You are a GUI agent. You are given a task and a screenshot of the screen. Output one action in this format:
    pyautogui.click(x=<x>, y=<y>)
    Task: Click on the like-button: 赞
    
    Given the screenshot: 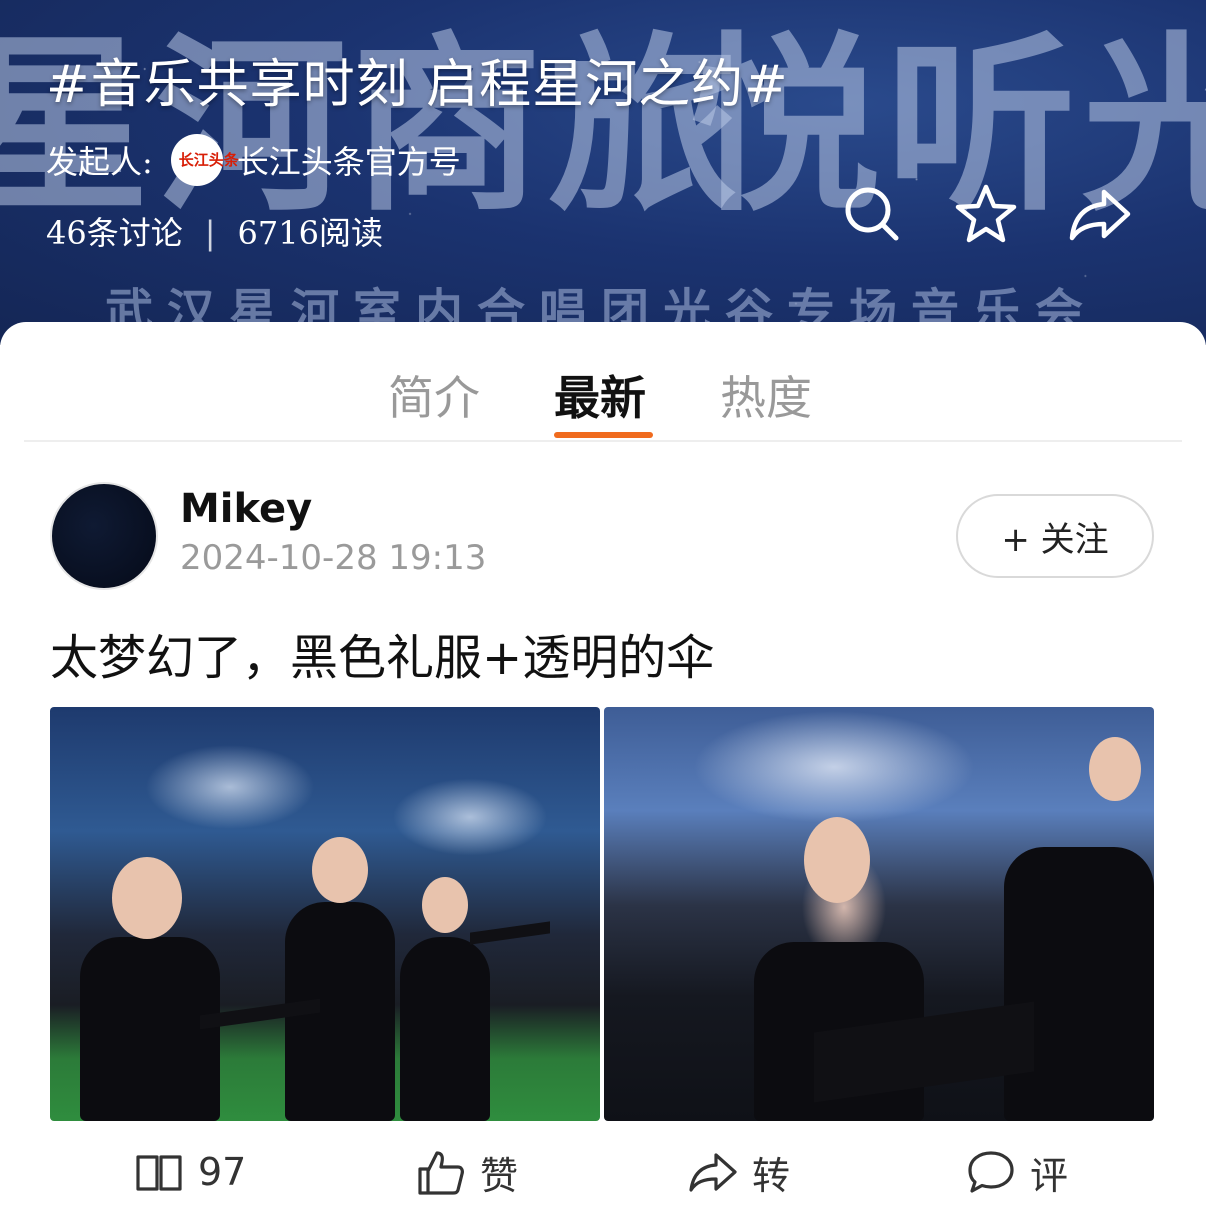 What is the action you would take?
    pyautogui.click(x=467, y=1172)
    